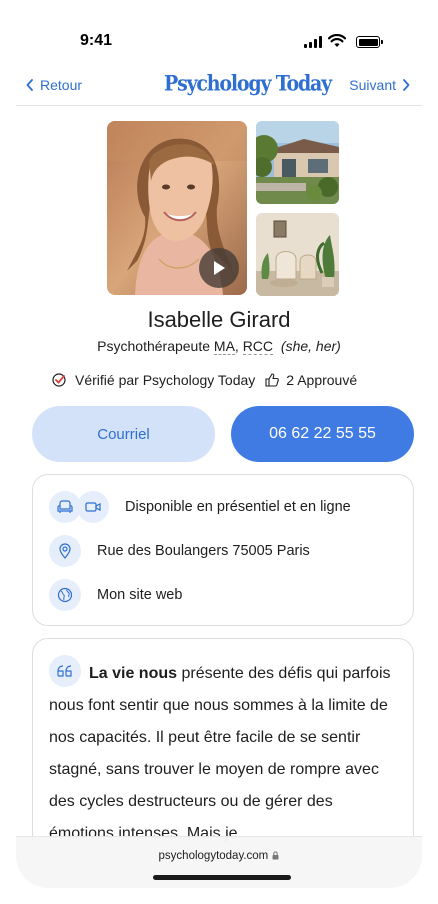  I want to click on globe-icon, so click(65, 595).